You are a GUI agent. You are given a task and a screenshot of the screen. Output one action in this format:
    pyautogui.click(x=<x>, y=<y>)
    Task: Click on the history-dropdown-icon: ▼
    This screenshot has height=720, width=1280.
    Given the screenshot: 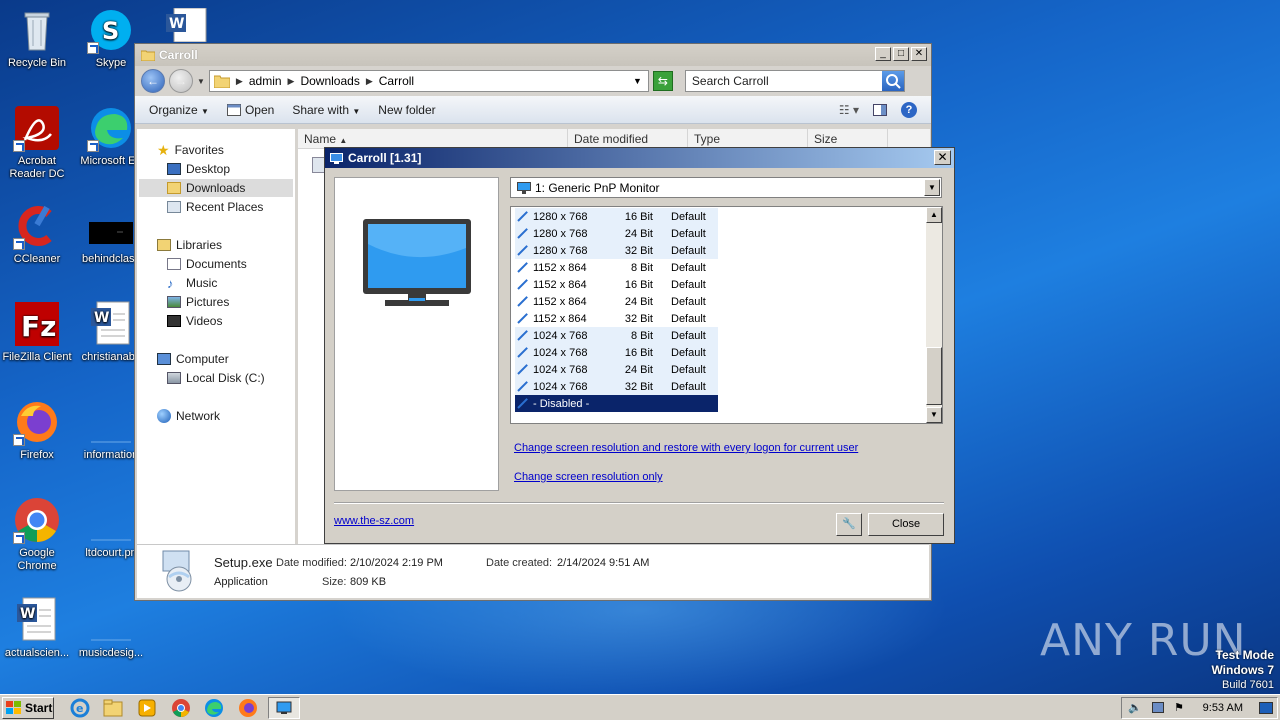 What is the action you would take?
    pyautogui.click(x=201, y=81)
    